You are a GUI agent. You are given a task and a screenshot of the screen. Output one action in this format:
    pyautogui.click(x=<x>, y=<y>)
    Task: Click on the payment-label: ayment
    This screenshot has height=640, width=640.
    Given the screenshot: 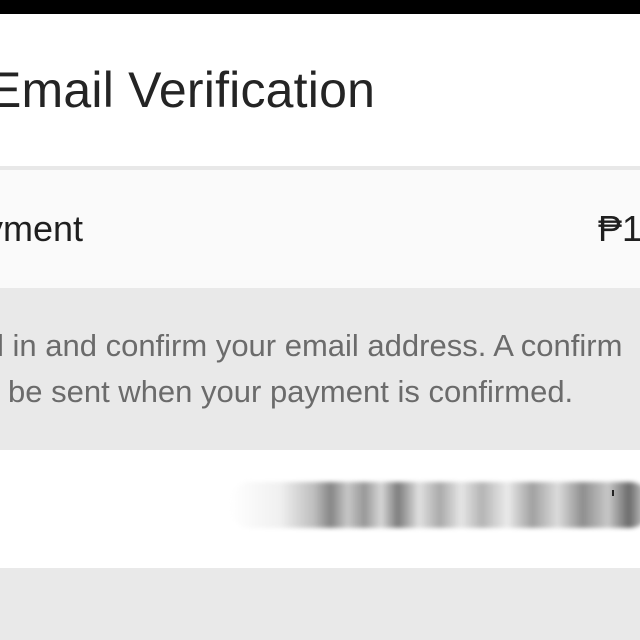 What is the action you would take?
    pyautogui.click(x=42, y=228)
    